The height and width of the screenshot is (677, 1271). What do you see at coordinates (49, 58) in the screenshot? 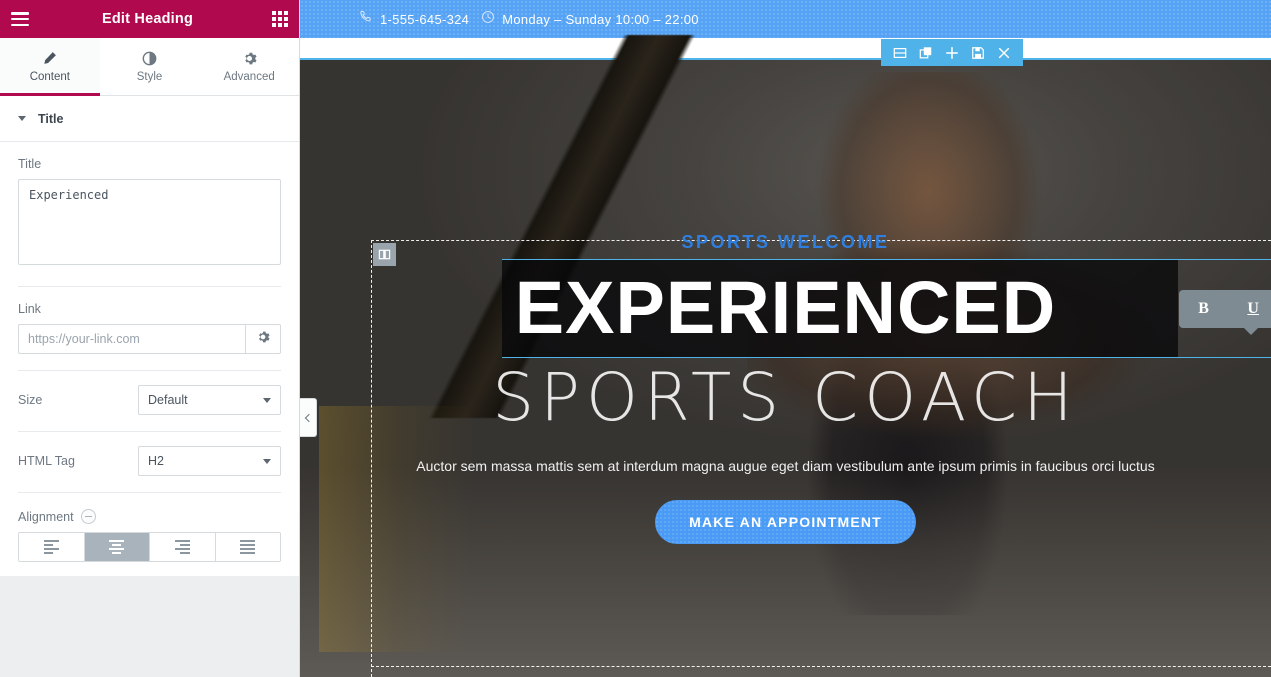
I see `pencil-icon` at bounding box center [49, 58].